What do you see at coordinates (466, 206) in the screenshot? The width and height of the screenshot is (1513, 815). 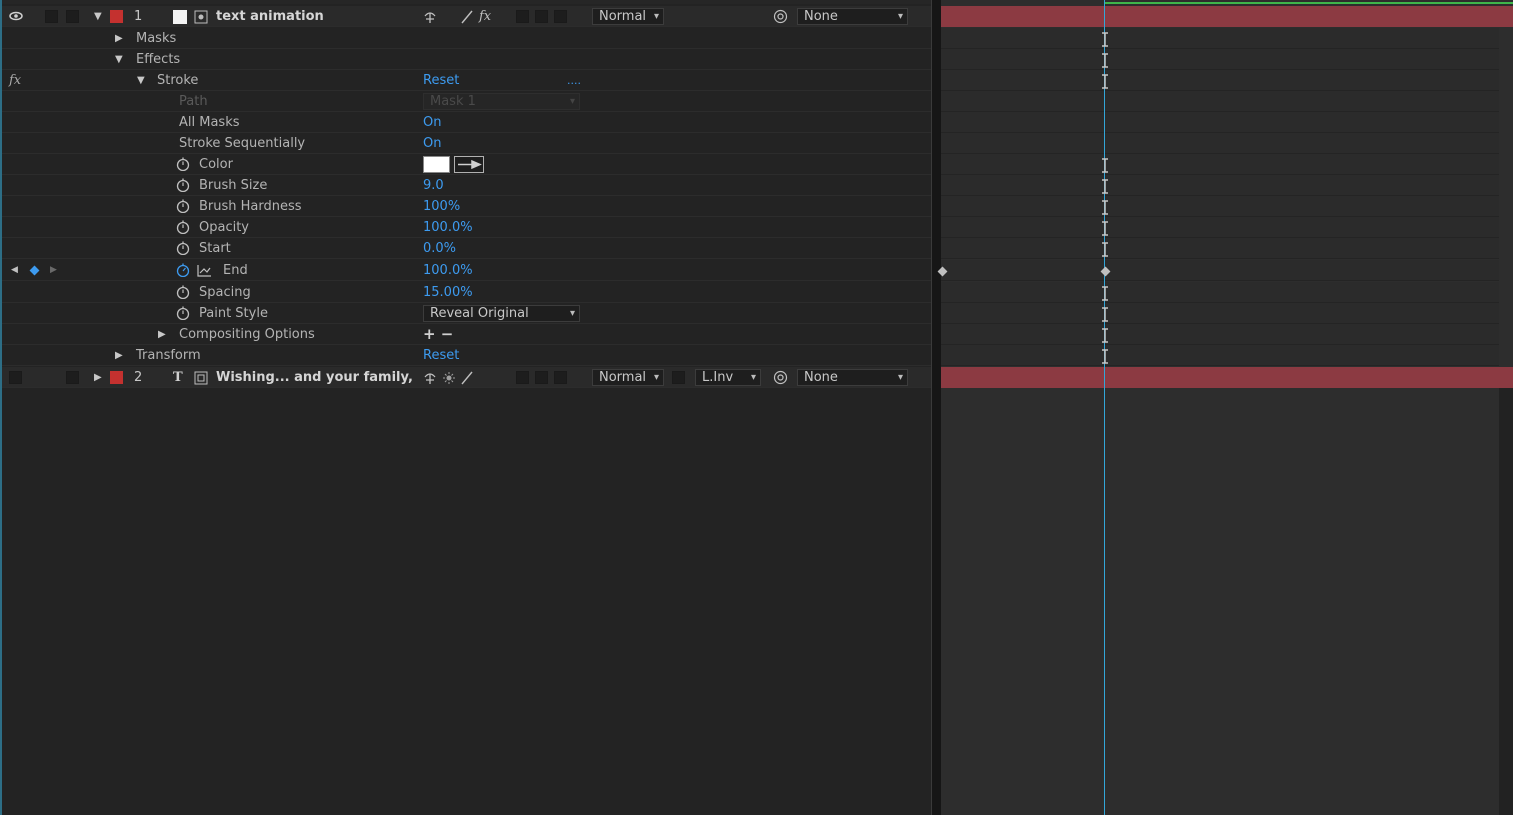 I see `property-row-brush-hardness: Brush Hardness 100%` at bounding box center [466, 206].